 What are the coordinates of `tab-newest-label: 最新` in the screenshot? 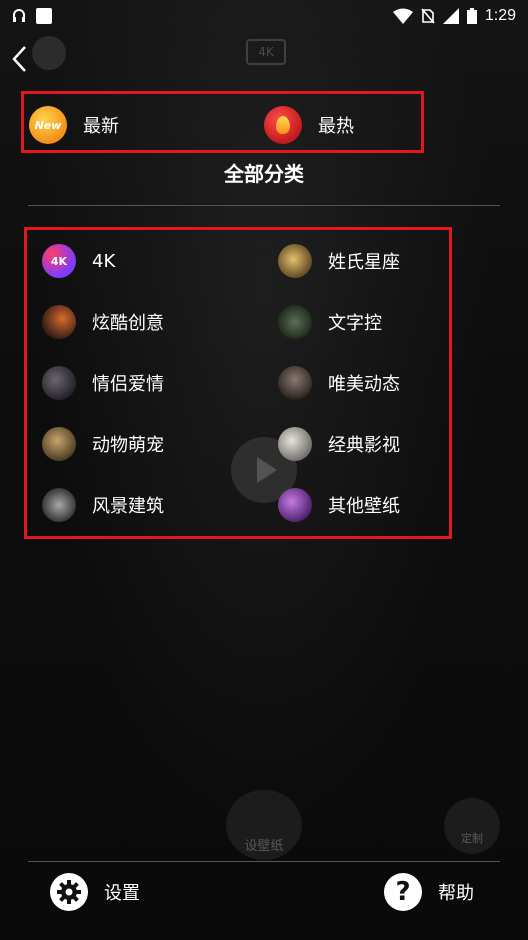 It's located at (101, 126).